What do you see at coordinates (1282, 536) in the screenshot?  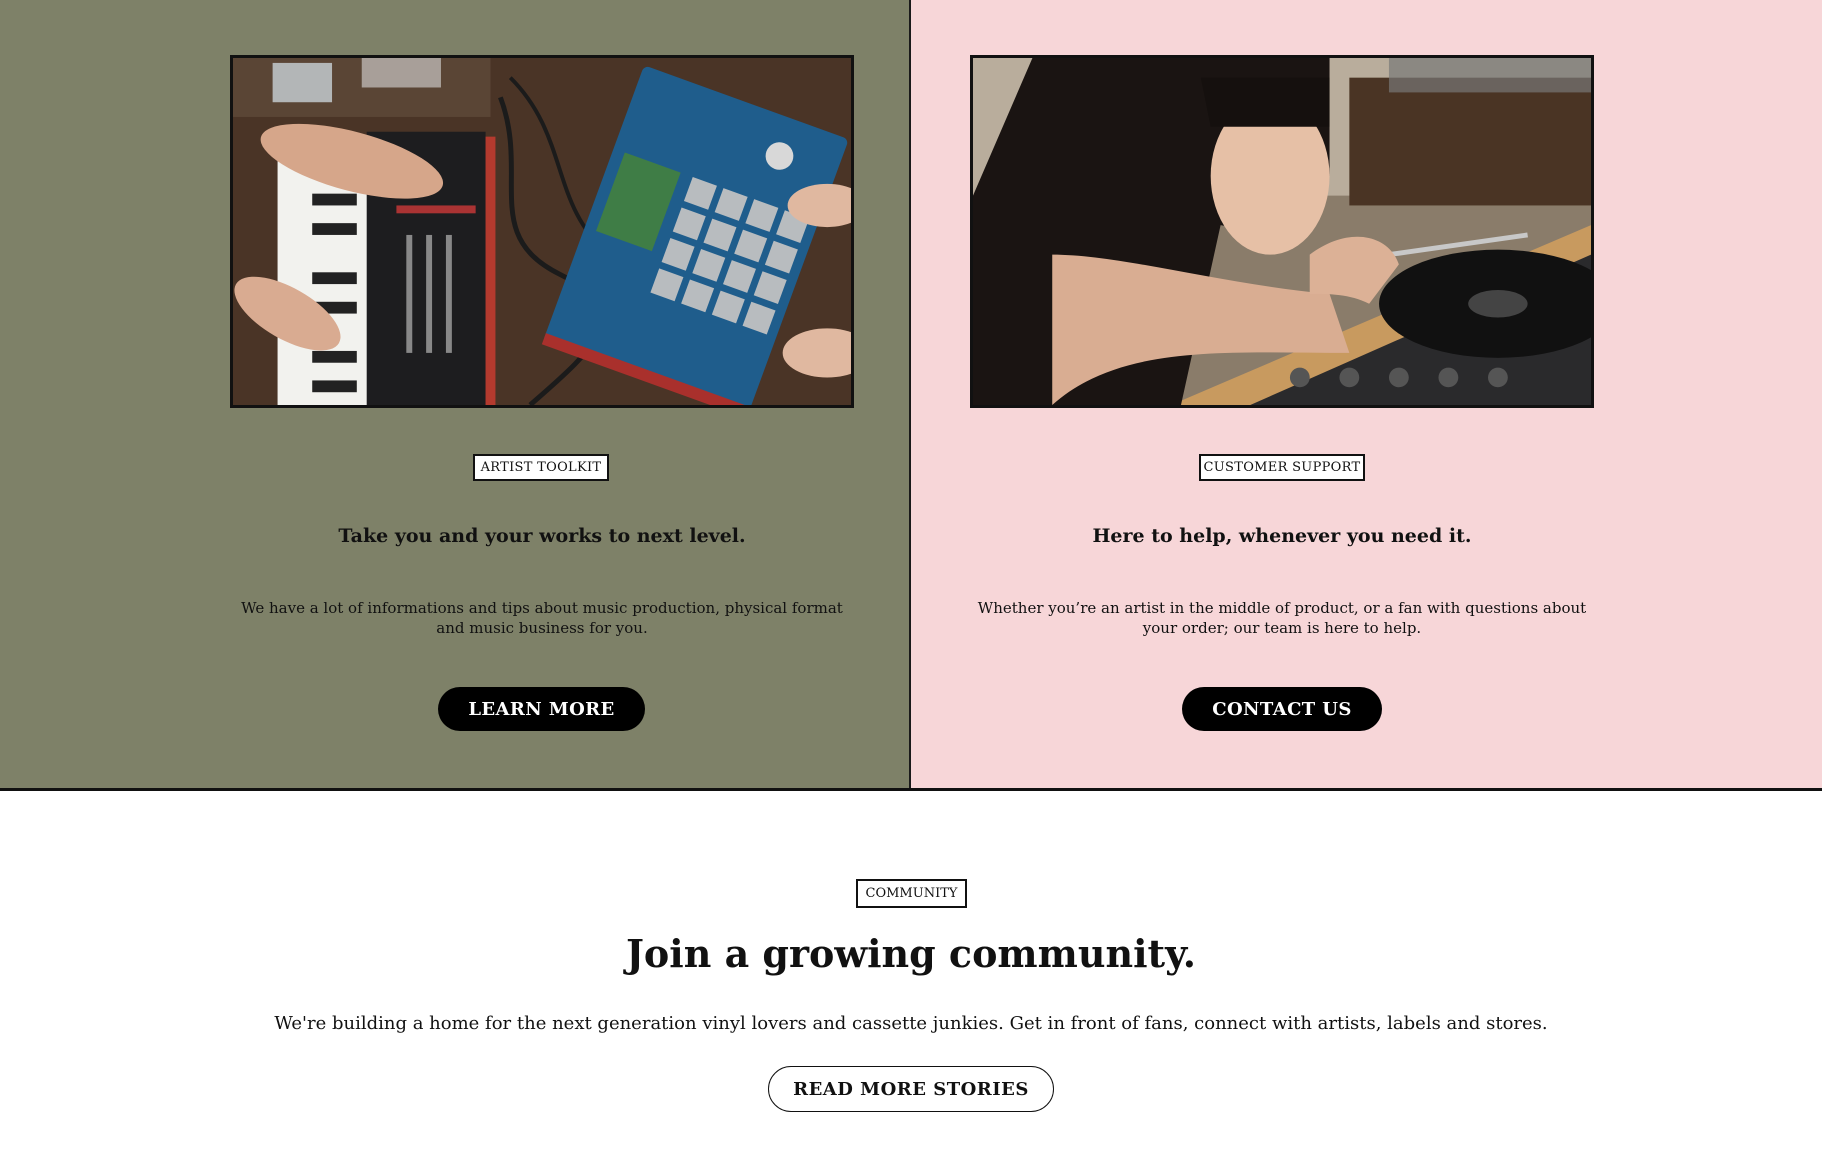 I see `section-heading: Here to help, whenever you need it.` at bounding box center [1282, 536].